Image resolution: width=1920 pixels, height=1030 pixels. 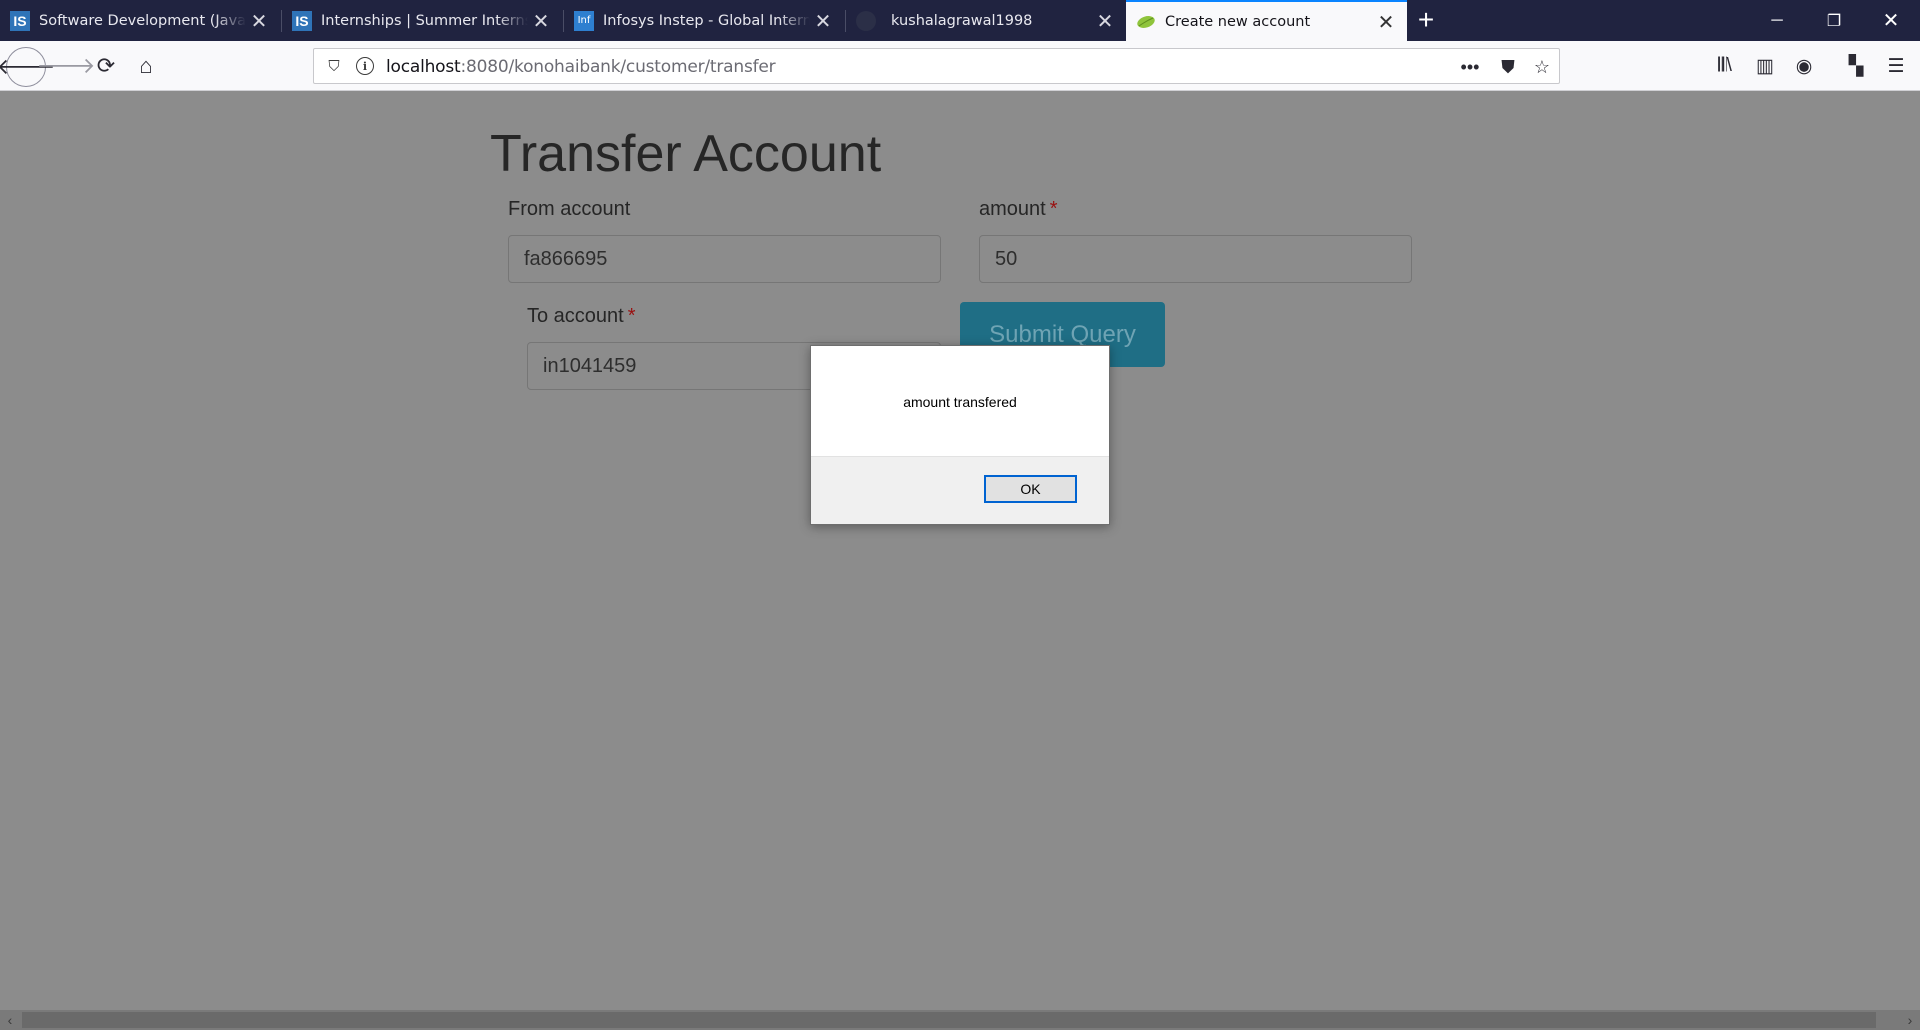 What do you see at coordinates (949, 1020) in the screenshot?
I see `scrollbar-thumb` at bounding box center [949, 1020].